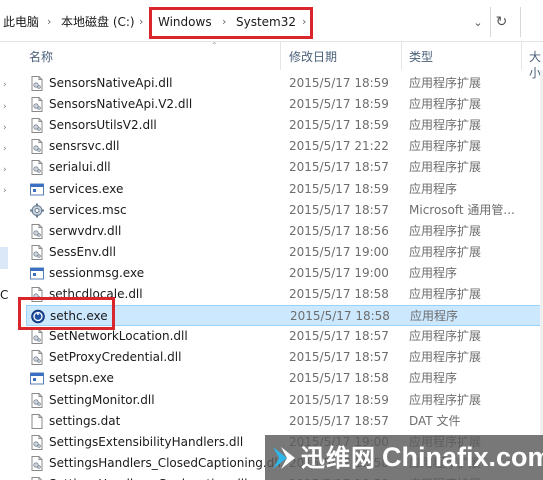  What do you see at coordinates (97, 272) in the screenshot?
I see `file-name: sessionmsg.exe` at bounding box center [97, 272].